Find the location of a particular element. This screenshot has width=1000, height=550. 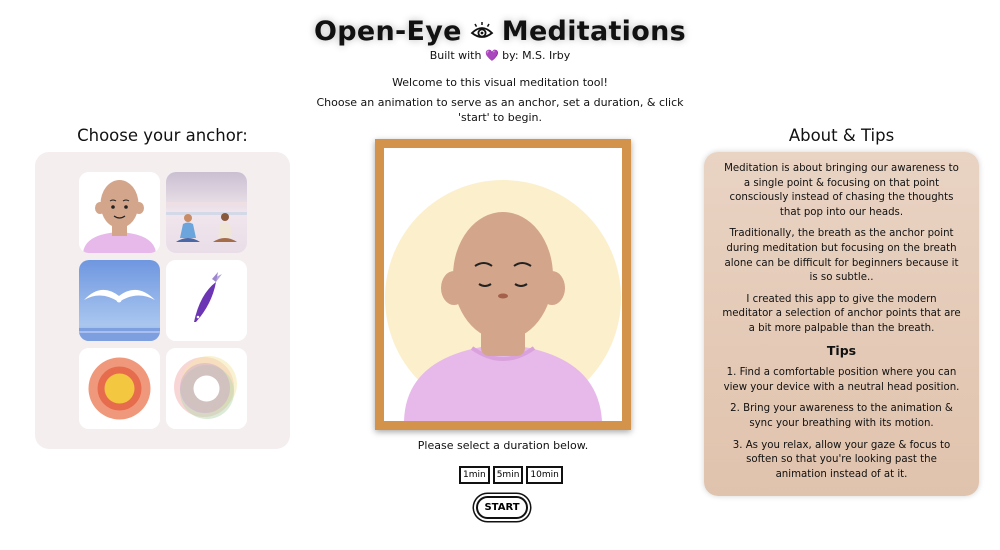

anchor-option-fish is located at coordinates (206, 300).